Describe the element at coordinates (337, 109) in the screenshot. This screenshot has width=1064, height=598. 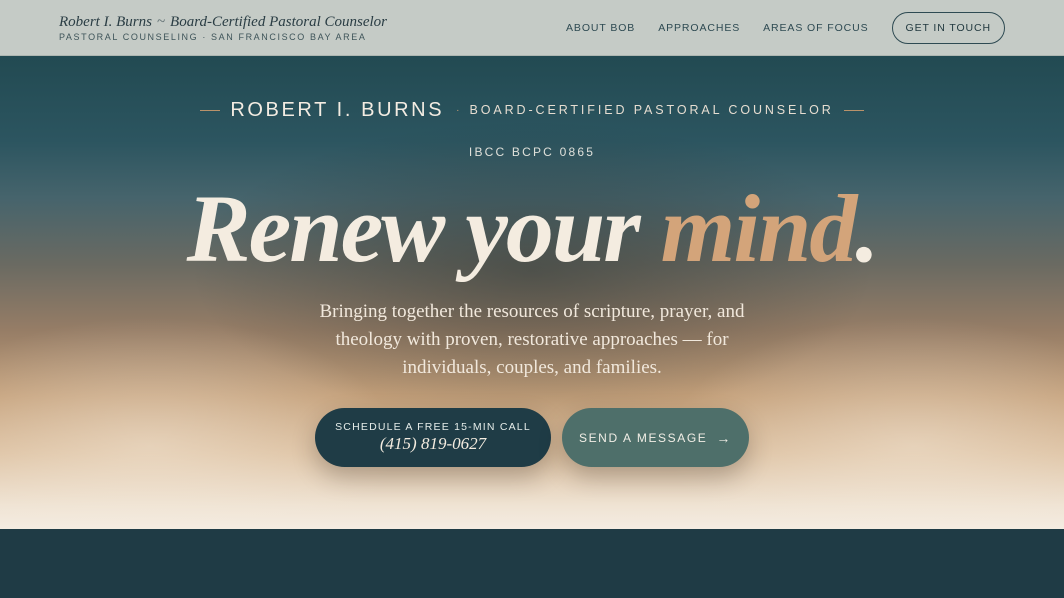
I see `hero-name: ROBERT I. BURNS` at that location.